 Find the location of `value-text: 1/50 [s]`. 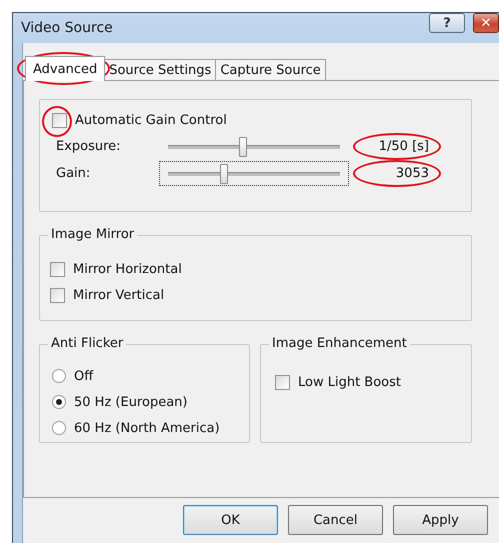

value-text: 1/50 [s] is located at coordinates (403, 146).